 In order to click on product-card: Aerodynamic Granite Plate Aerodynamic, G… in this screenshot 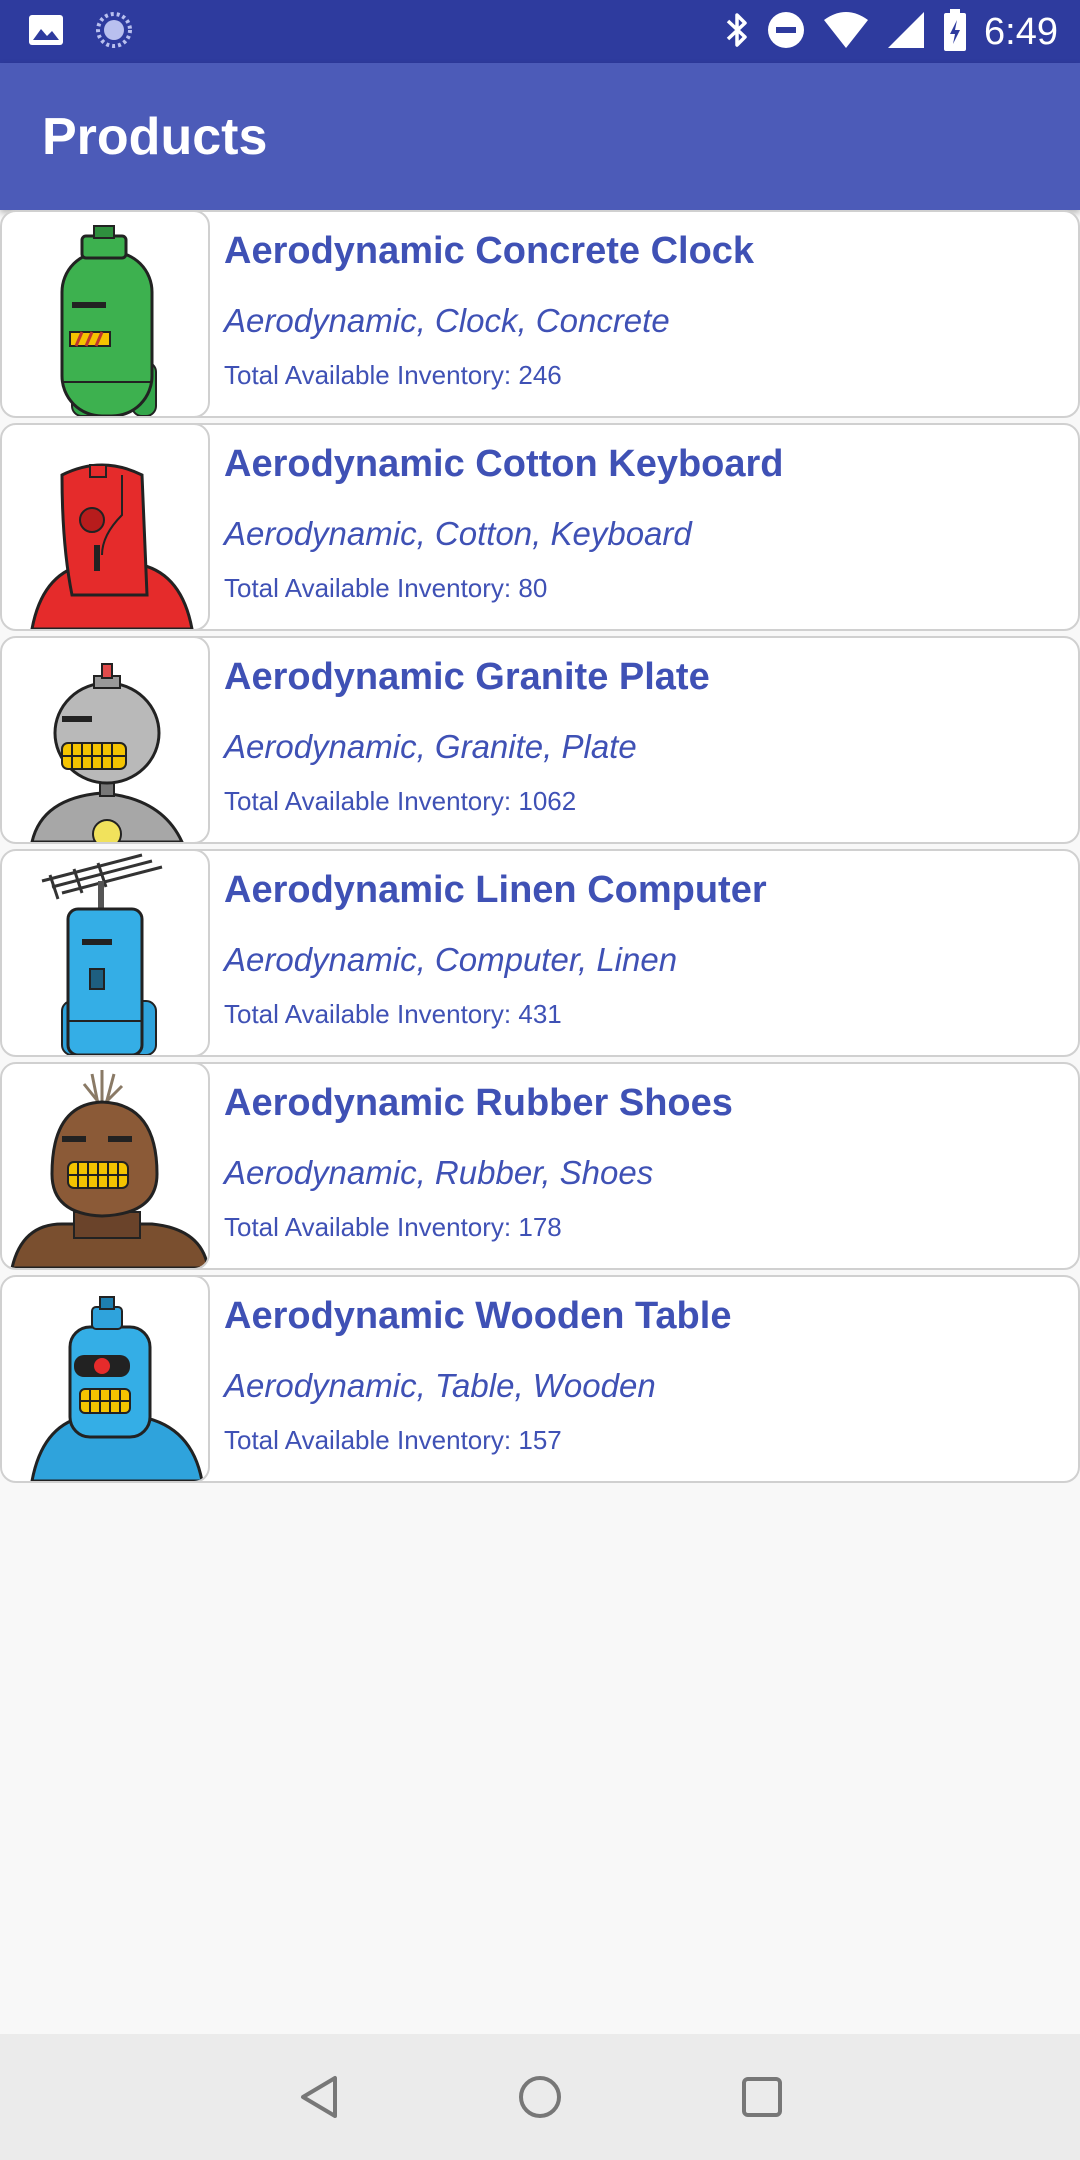, I will do `click(540, 740)`.